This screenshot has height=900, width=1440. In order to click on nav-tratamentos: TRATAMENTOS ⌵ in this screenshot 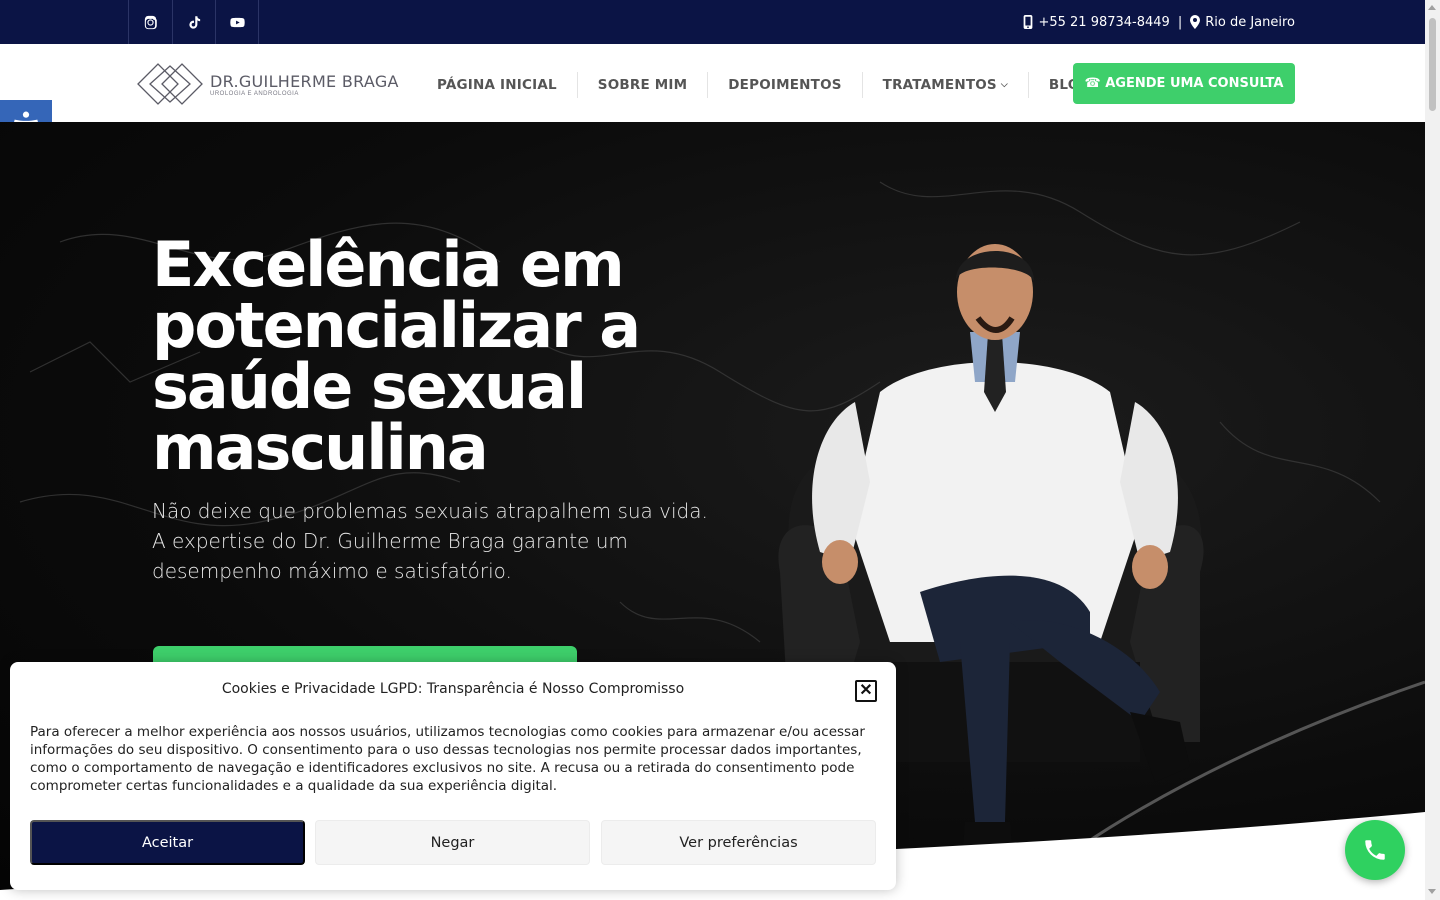, I will do `click(946, 85)`.